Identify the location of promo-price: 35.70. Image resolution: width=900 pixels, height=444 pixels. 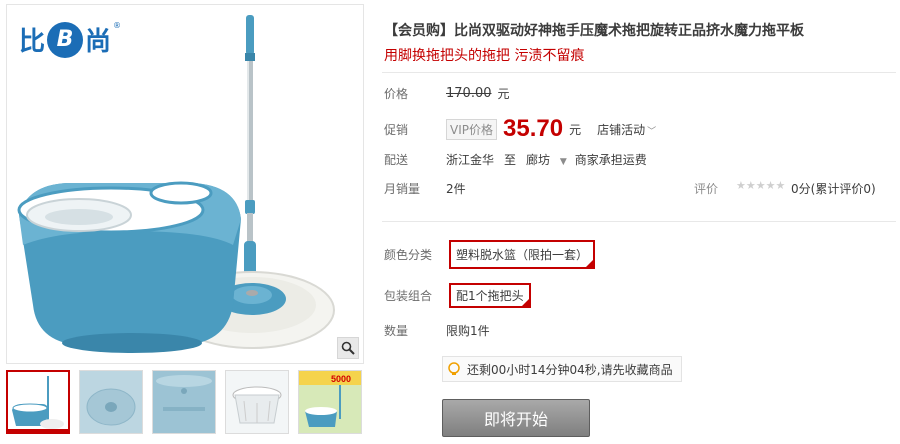
(533, 128).